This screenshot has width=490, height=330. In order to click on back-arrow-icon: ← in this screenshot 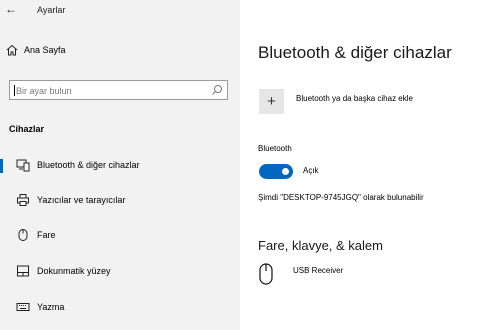, I will do `click(11, 9)`.